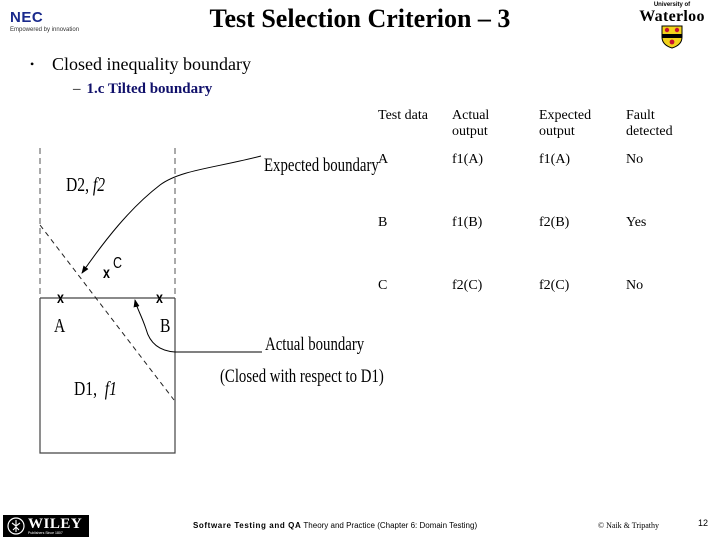 The height and width of the screenshot is (540, 720). I want to click on wiley-brand: WILEY, so click(55, 524).